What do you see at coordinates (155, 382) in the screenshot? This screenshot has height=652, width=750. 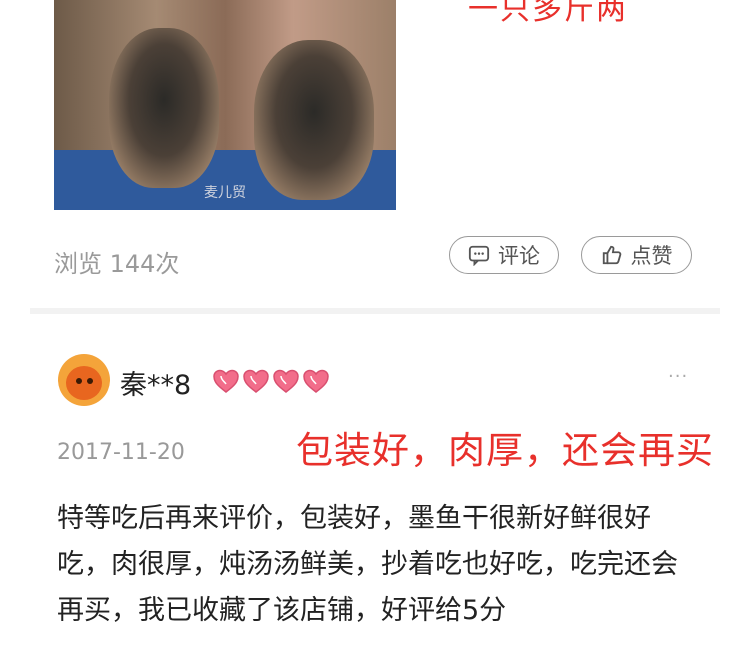 I see `reviewer-name: 秦**8` at bounding box center [155, 382].